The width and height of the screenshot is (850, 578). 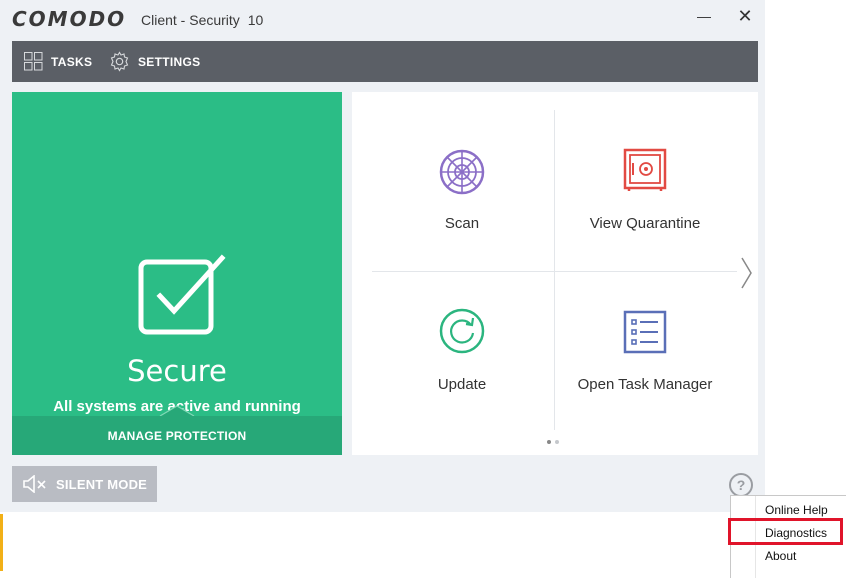 What do you see at coordinates (745, 16) in the screenshot?
I see `close-button: ✕` at bounding box center [745, 16].